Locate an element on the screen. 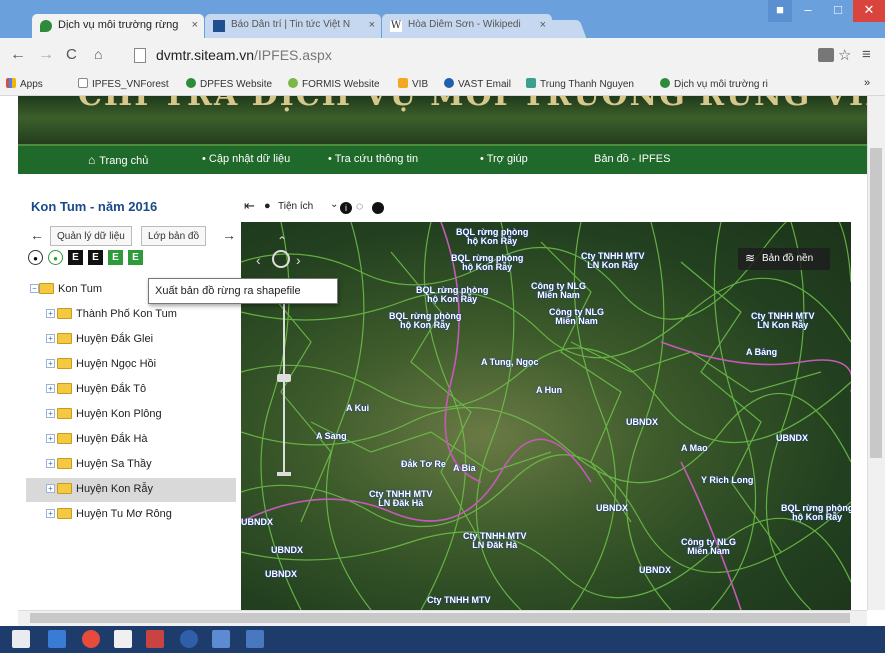 The height and width of the screenshot is (653, 885). new-tab-button is located at coordinates (566, 29).